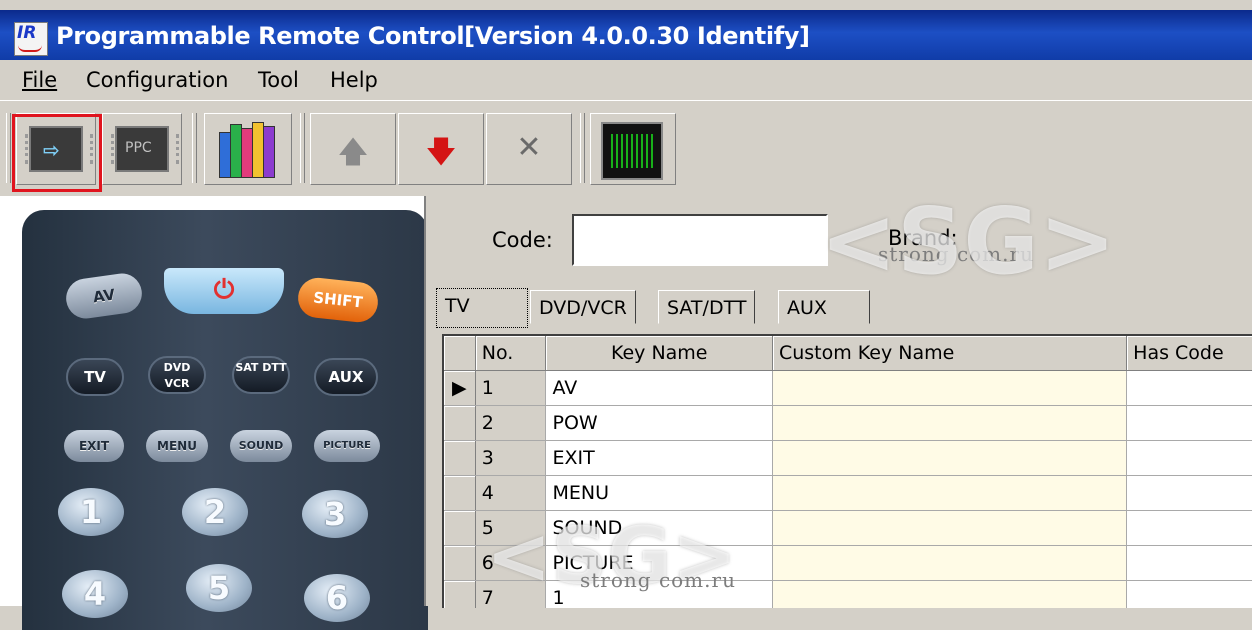 The width and height of the screenshot is (1252, 630). Describe the element at coordinates (337, 598) in the screenshot. I see `remote-number-6-button: 6` at that location.